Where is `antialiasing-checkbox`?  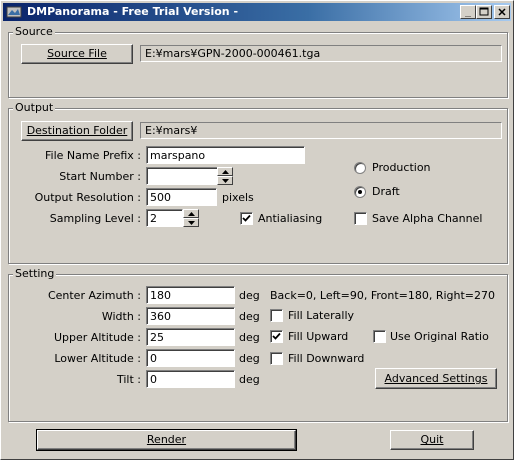
antialiasing-checkbox is located at coordinates (246, 218).